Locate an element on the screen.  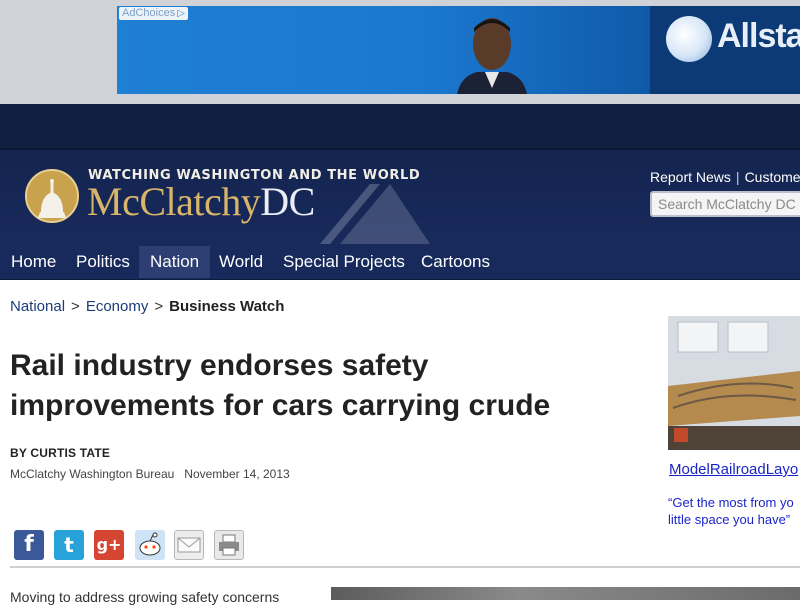
report-news-link: Report News is located at coordinates (690, 177).